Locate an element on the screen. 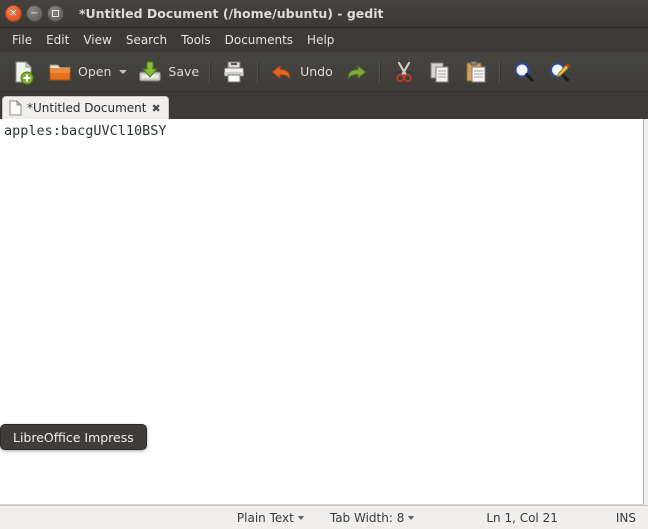 This screenshot has height=529, width=648. cut-button is located at coordinates (404, 72).